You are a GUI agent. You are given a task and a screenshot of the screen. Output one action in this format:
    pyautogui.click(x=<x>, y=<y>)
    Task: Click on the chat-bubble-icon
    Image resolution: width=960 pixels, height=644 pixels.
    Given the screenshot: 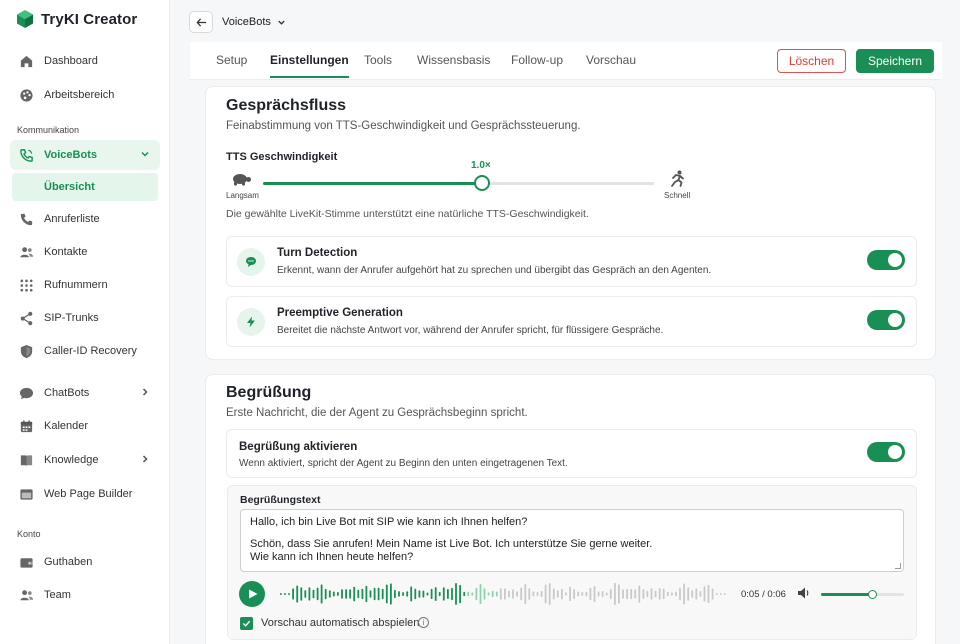 What is the action you would take?
    pyautogui.click(x=251, y=262)
    